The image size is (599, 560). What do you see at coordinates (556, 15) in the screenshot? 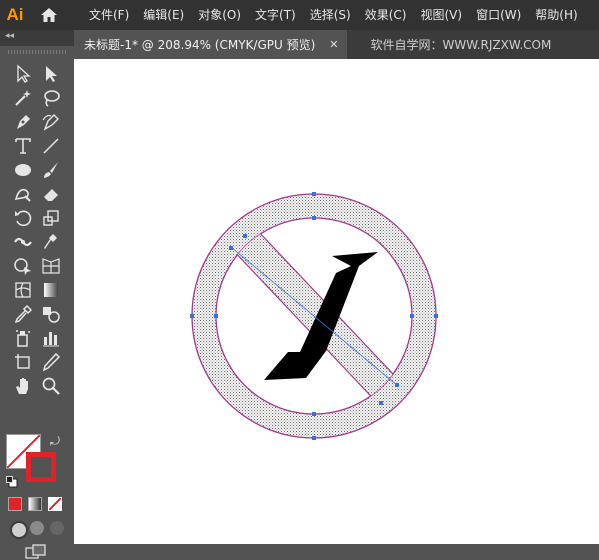
I see `menu-help: 帮助(H)` at bounding box center [556, 15].